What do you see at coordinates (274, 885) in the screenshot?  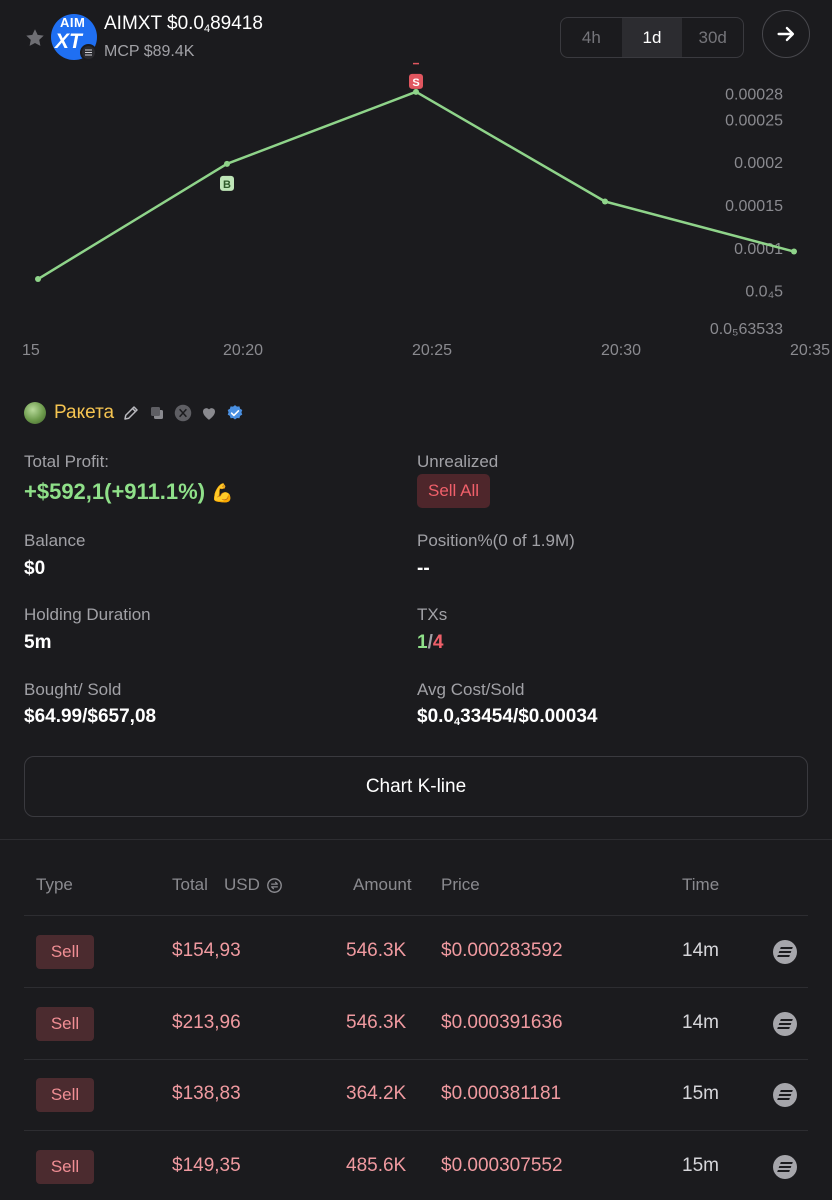 I see `currency-switch-icon` at bounding box center [274, 885].